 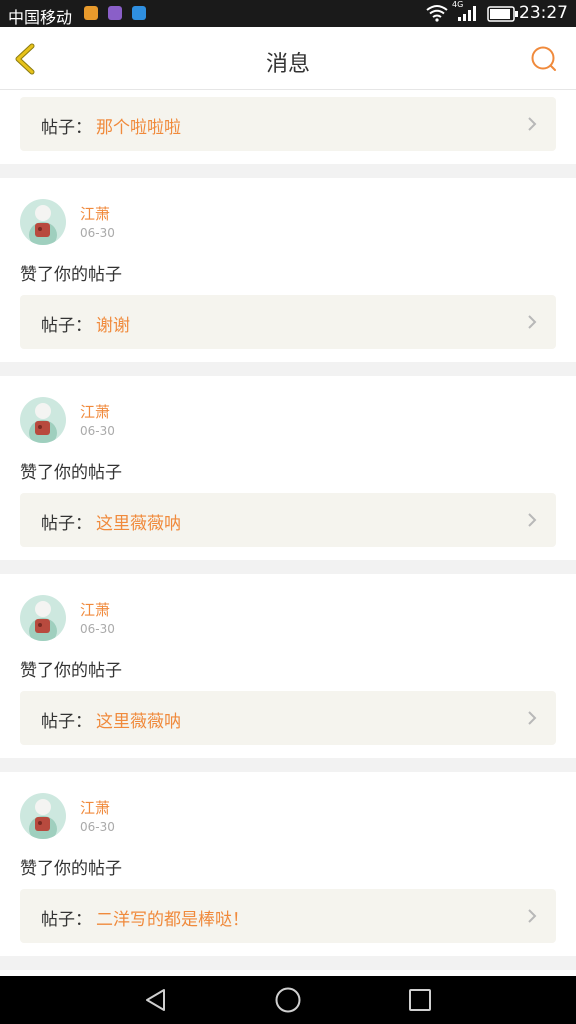 I want to click on triangle-back-icon, so click(x=156, y=1000).